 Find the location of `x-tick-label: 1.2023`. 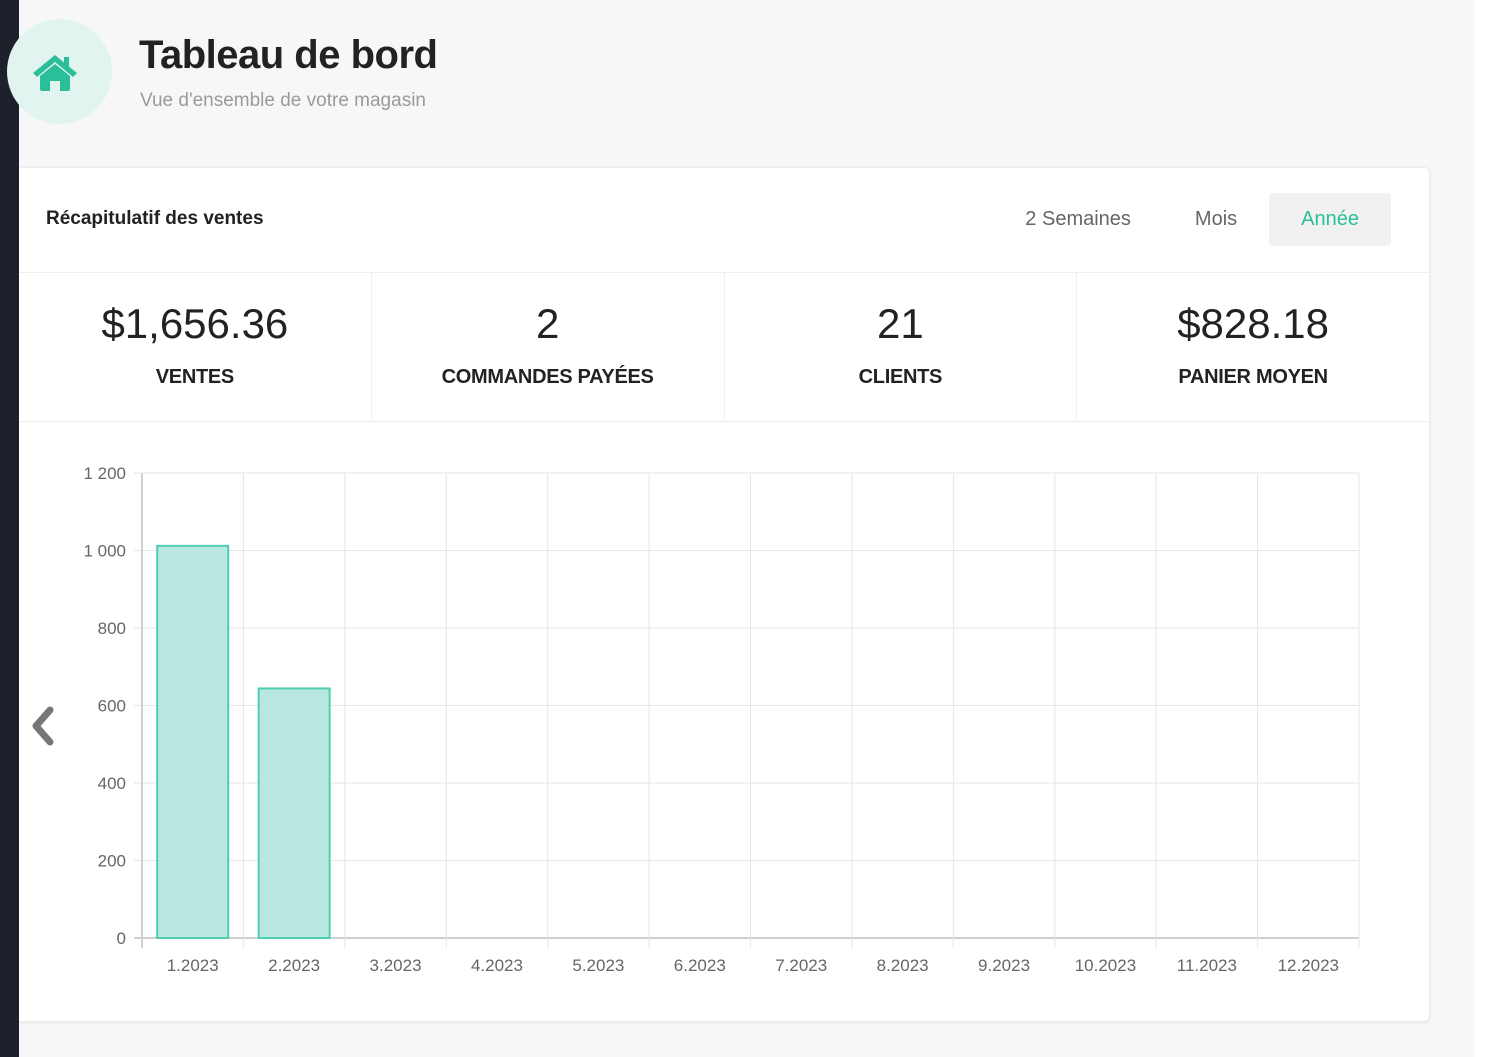

x-tick-label: 1.2023 is located at coordinates (193, 965).